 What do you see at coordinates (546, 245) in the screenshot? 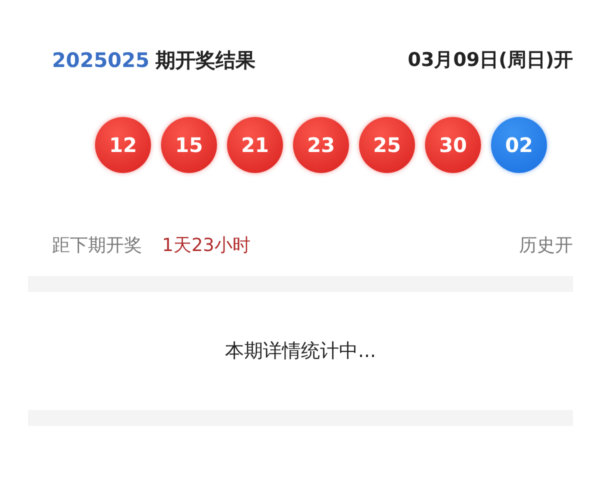
I see `history-link: 历史开` at bounding box center [546, 245].